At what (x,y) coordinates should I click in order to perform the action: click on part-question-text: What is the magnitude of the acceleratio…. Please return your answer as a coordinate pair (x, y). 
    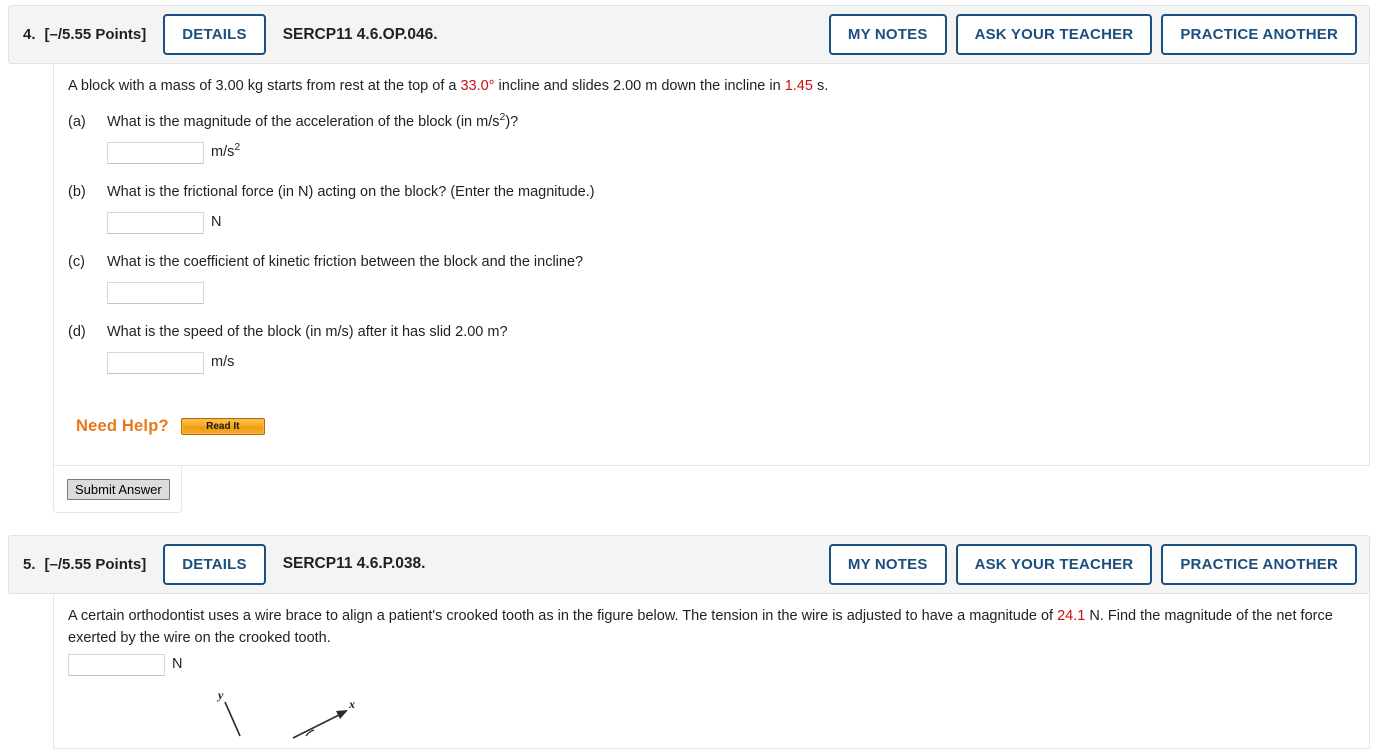
    Looking at the image, I should click on (731, 122).